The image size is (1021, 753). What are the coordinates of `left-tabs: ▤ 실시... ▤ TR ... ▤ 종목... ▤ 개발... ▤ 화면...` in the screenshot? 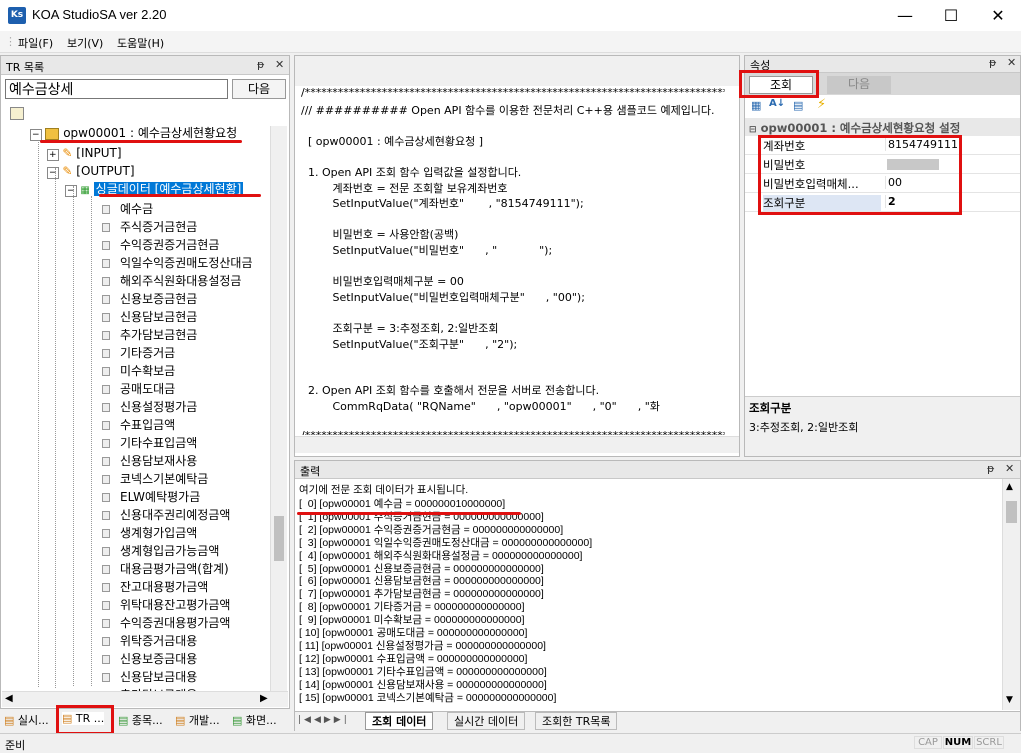 It's located at (145, 721).